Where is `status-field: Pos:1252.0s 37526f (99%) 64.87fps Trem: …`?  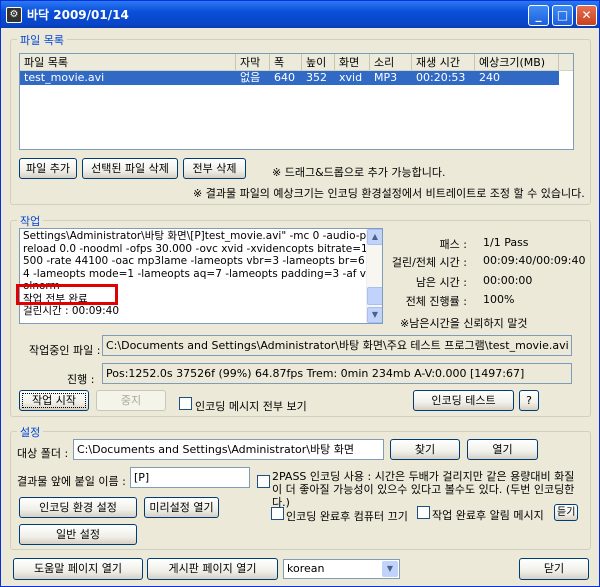
status-field: Pos:1252.0s 37526f (99%) 64.87fps Trem: … is located at coordinates (337, 373).